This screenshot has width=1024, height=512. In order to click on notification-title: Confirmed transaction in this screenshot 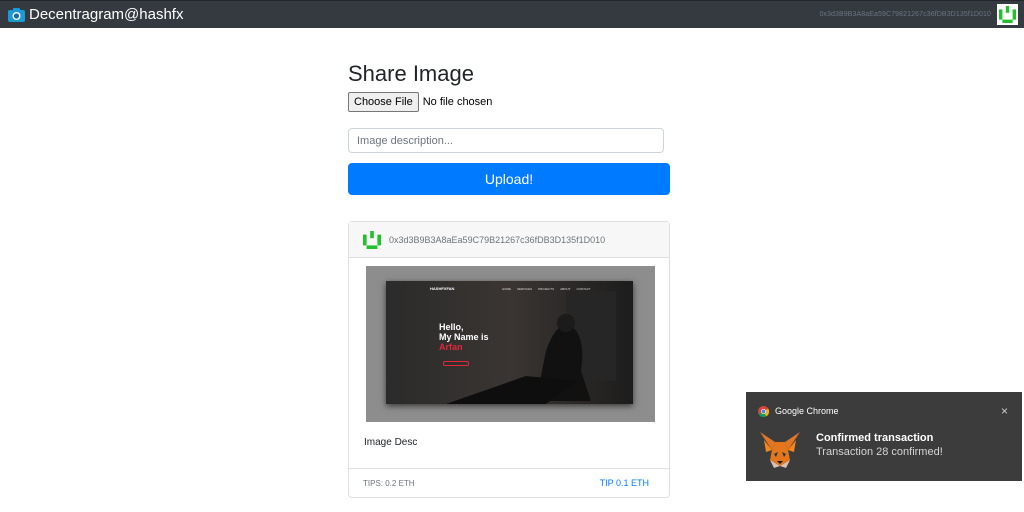, I will do `click(875, 438)`.